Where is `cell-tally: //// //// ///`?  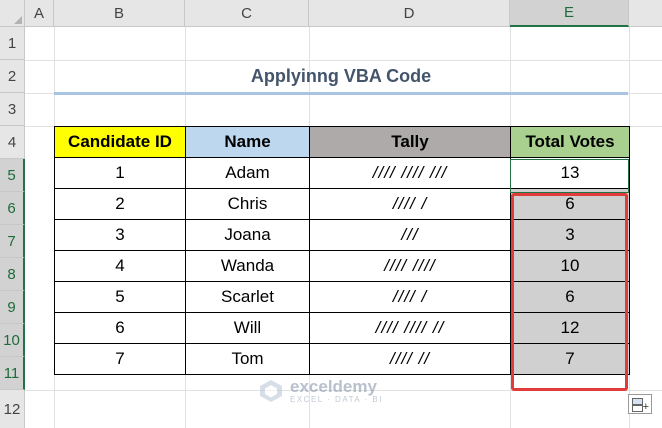
cell-tally: //// //// /// is located at coordinates (410, 173).